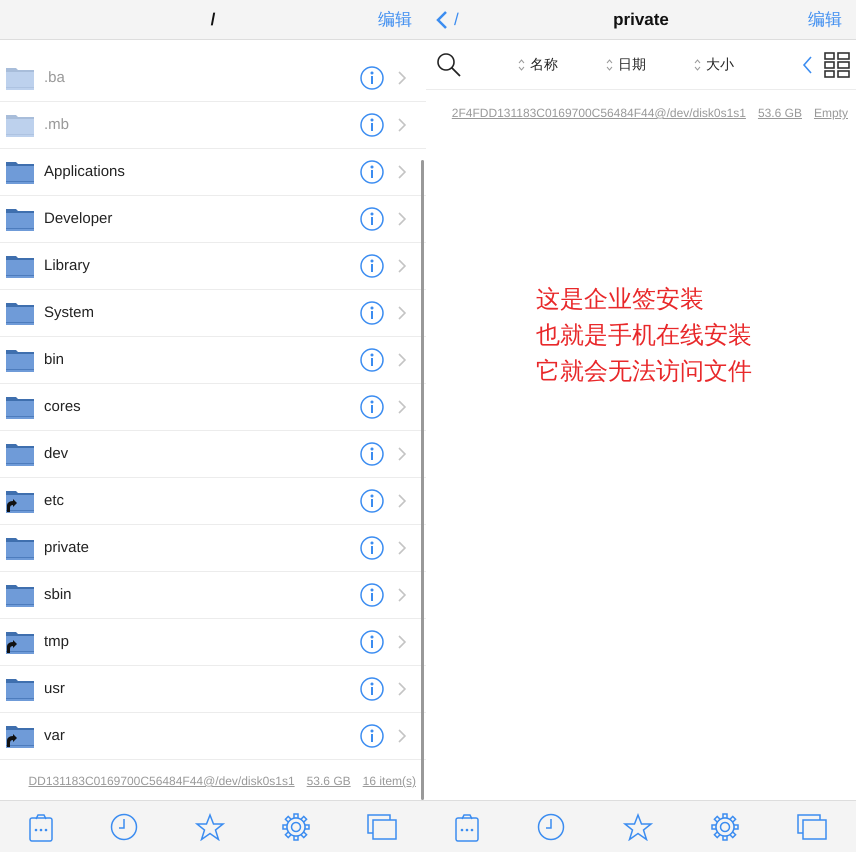 The height and width of the screenshot is (852, 856). Describe the element at coordinates (422, 480) in the screenshot. I see `scroll-bar` at that location.